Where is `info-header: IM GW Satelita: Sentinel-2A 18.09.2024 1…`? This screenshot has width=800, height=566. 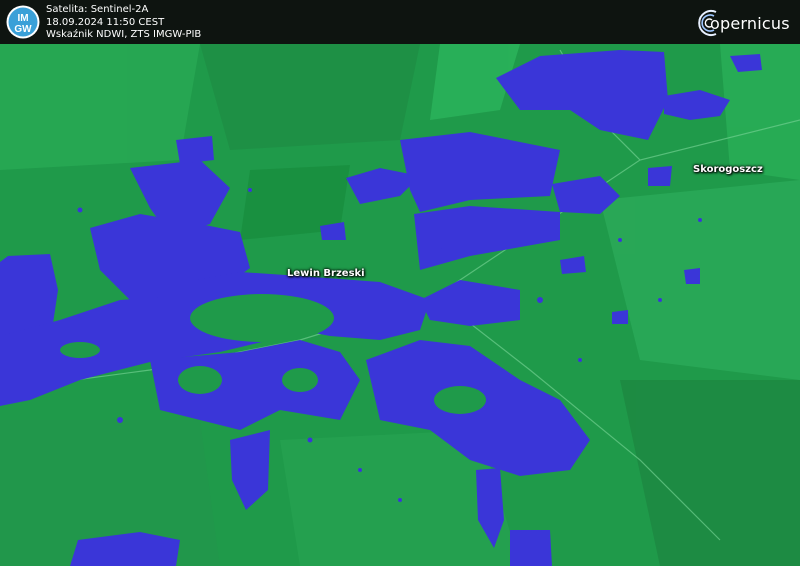 info-header: IM GW Satelita: Sentinel-2A 18.09.2024 1… is located at coordinates (400, 22).